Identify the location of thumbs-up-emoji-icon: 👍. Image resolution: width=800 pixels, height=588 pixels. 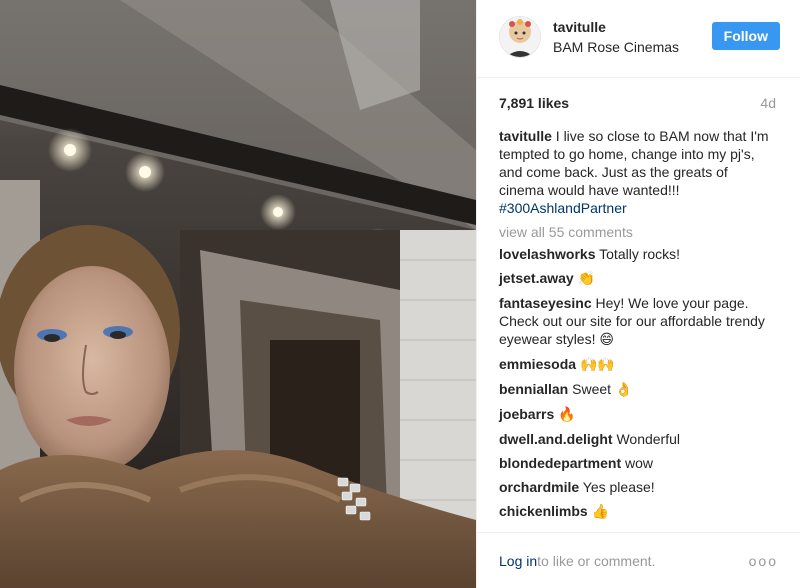
(600, 512).